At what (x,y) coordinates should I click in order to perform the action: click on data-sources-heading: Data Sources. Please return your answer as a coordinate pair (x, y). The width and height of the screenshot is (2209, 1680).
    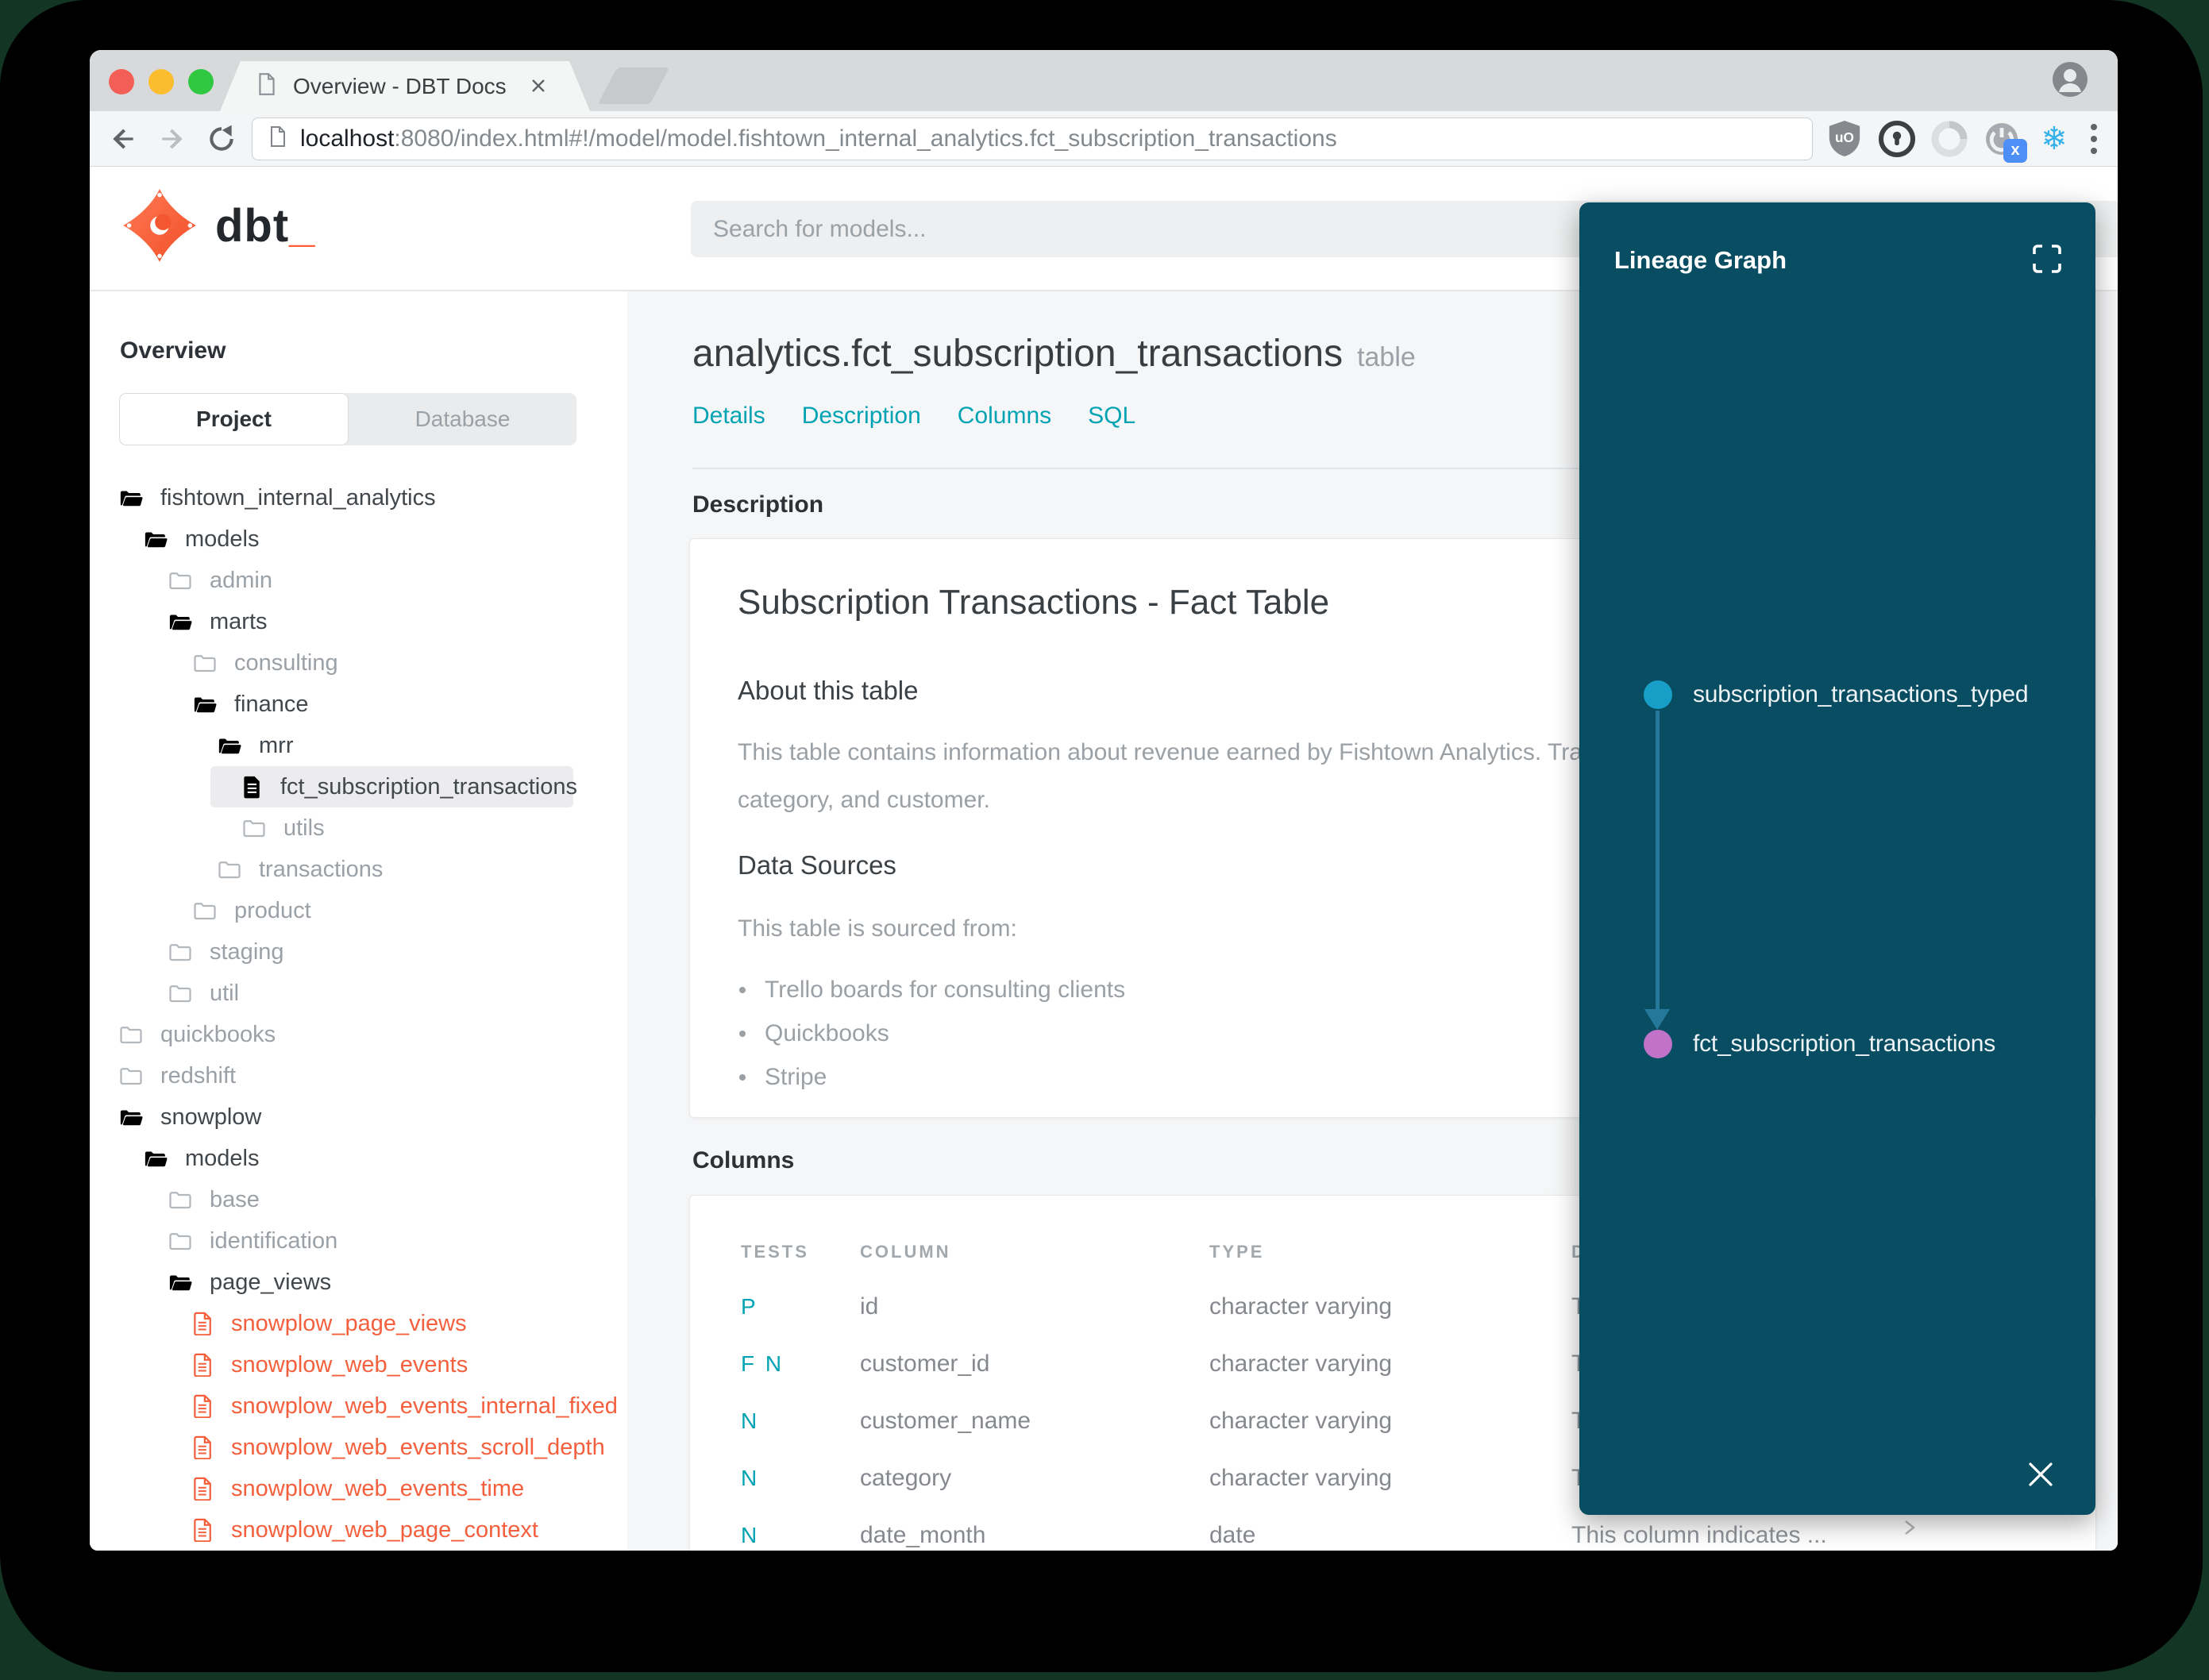
    Looking at the image, I should click on (817, 865).